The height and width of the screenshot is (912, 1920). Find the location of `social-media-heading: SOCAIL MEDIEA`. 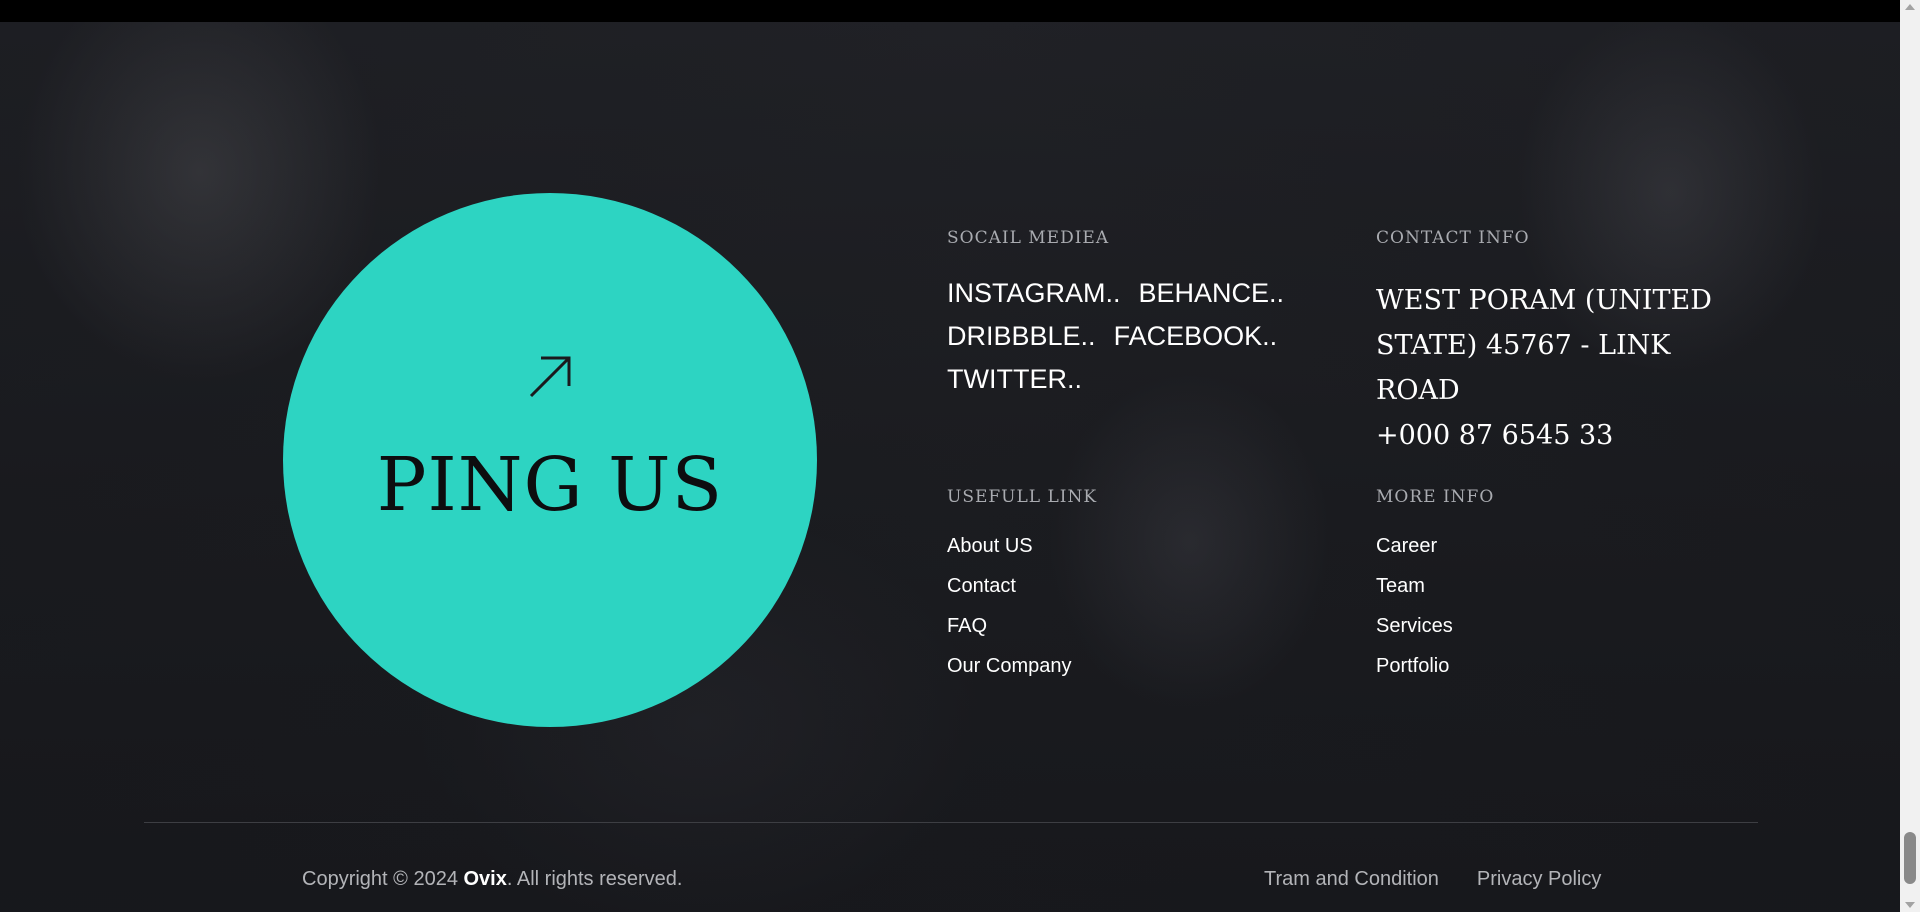

social-media-heading: SOCAIL MEDIEA is located at coordinates (1028, 238).